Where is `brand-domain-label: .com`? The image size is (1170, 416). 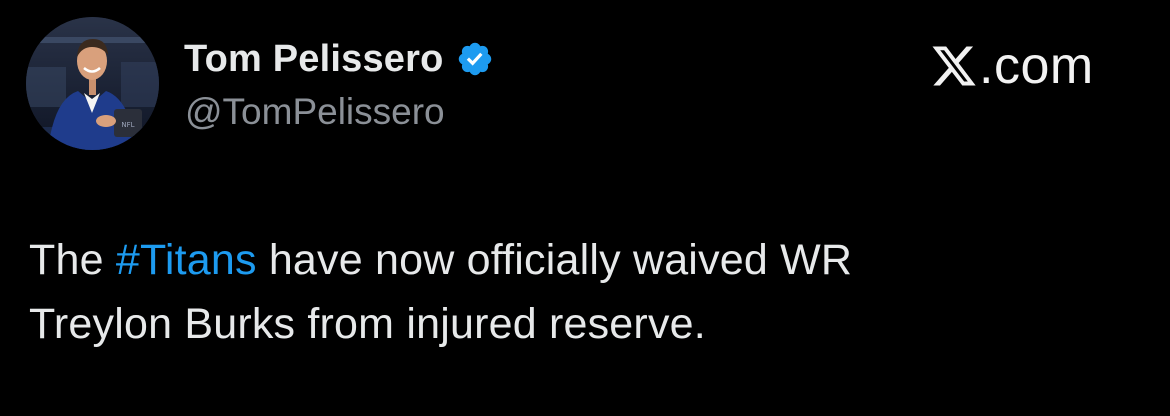
brand-domain-label: .com is located at coordinates (1036, 66).